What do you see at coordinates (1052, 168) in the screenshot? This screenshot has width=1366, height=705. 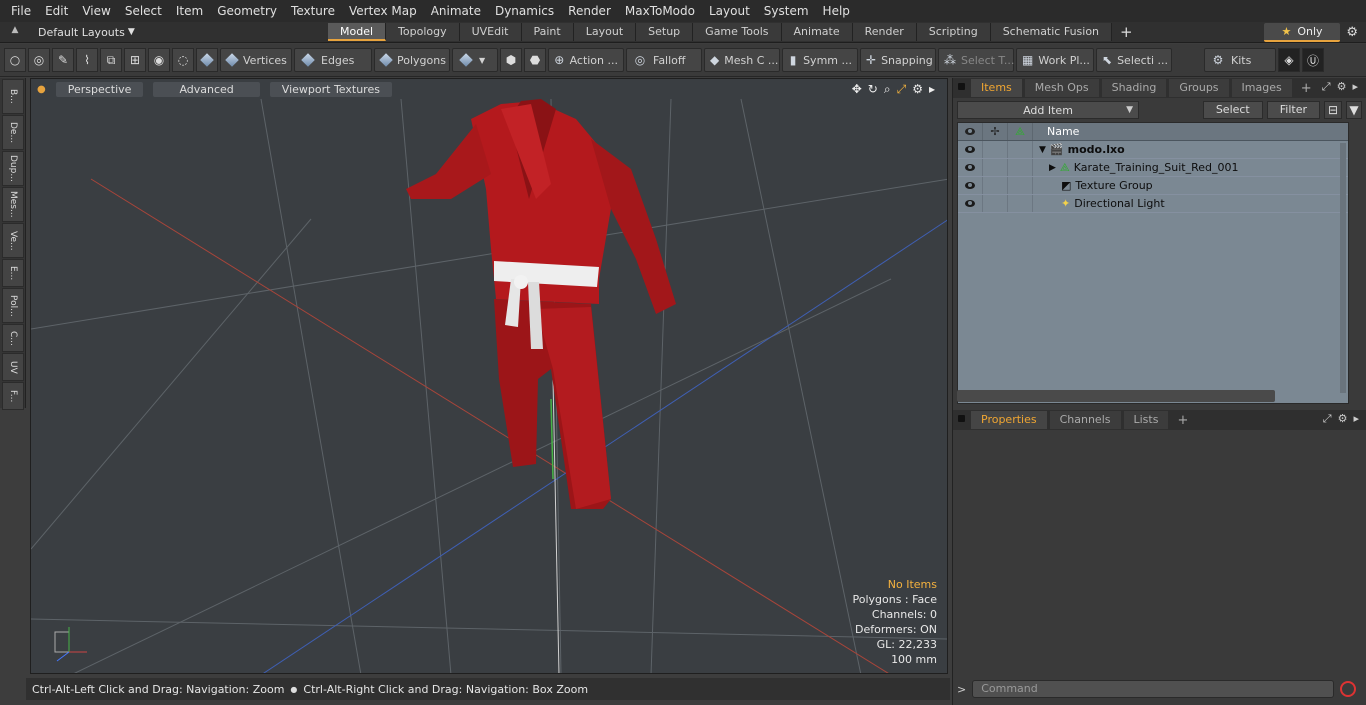 I see `expand-arrow-icon: ▶` at bounding box center [1052, 168].